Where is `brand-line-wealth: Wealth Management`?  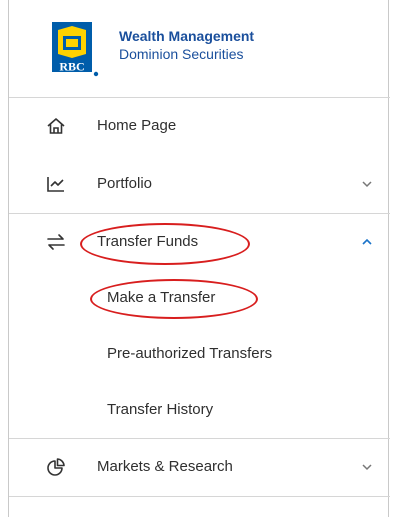 brand-line-wealth: Wealth Management is located at coordinates (187, 36).